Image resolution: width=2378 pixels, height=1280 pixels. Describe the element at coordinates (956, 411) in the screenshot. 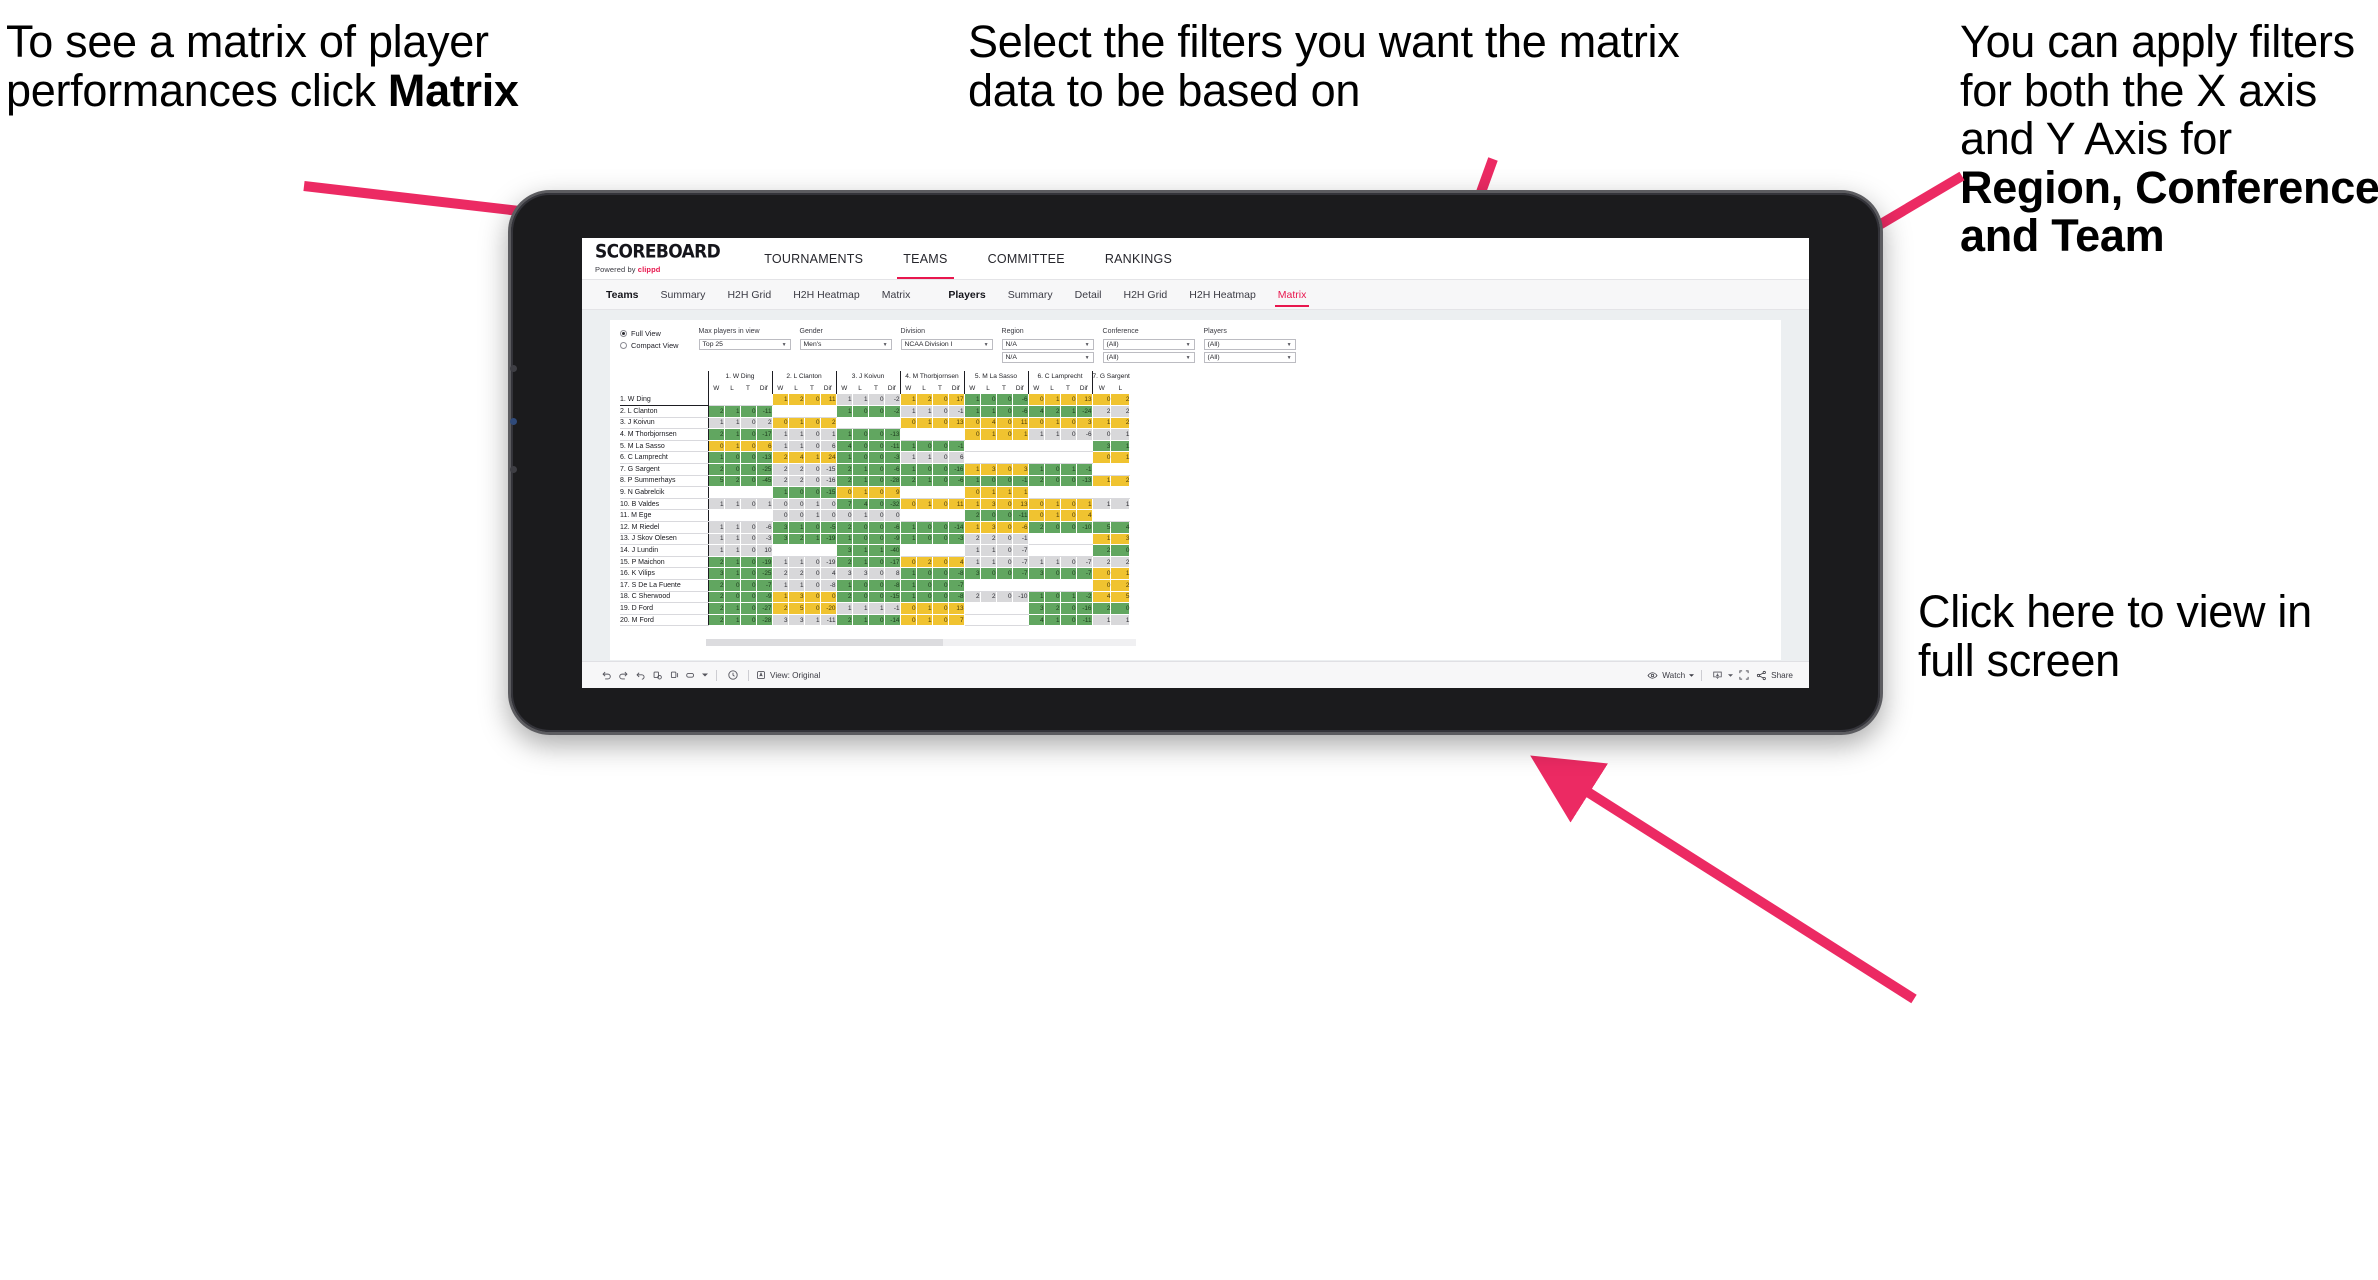

I see `matrix-cell: -1` at that location.